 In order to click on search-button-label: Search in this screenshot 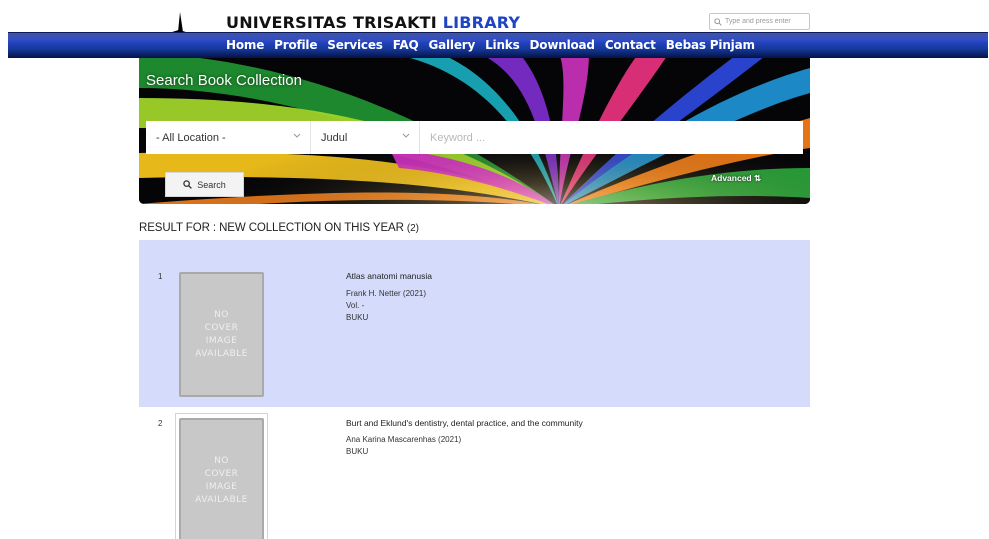, I will do `click(211, 184)`.